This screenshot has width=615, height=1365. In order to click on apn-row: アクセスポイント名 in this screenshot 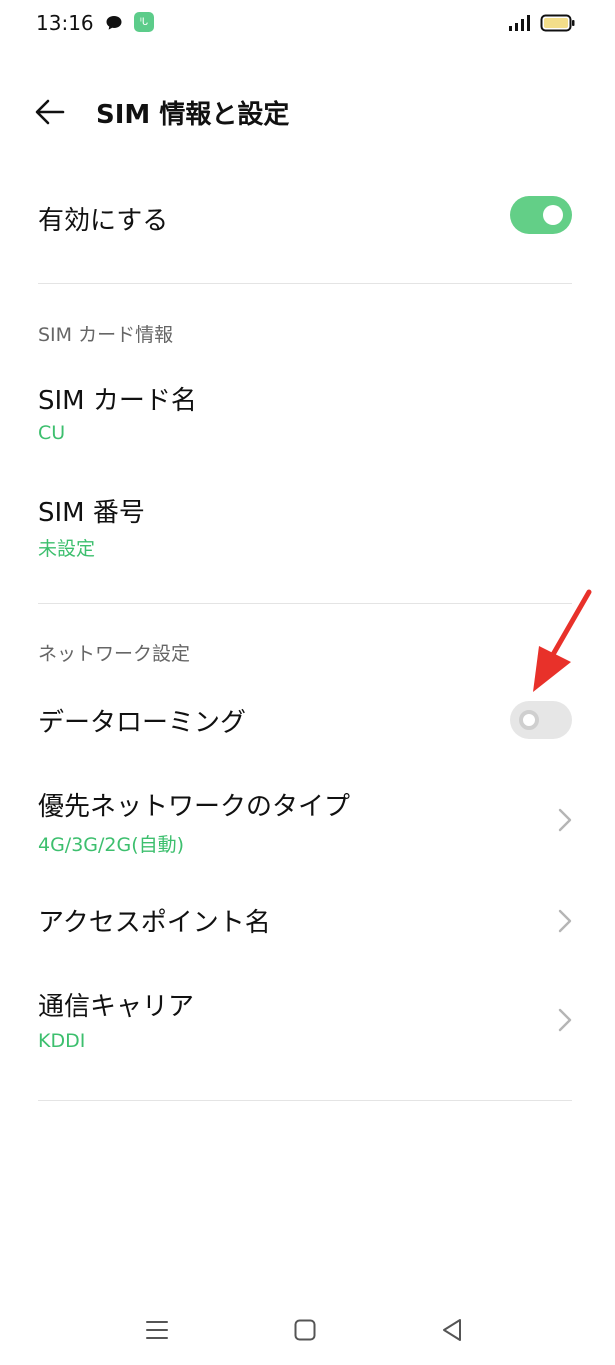, I will do `click(307, 921)`.